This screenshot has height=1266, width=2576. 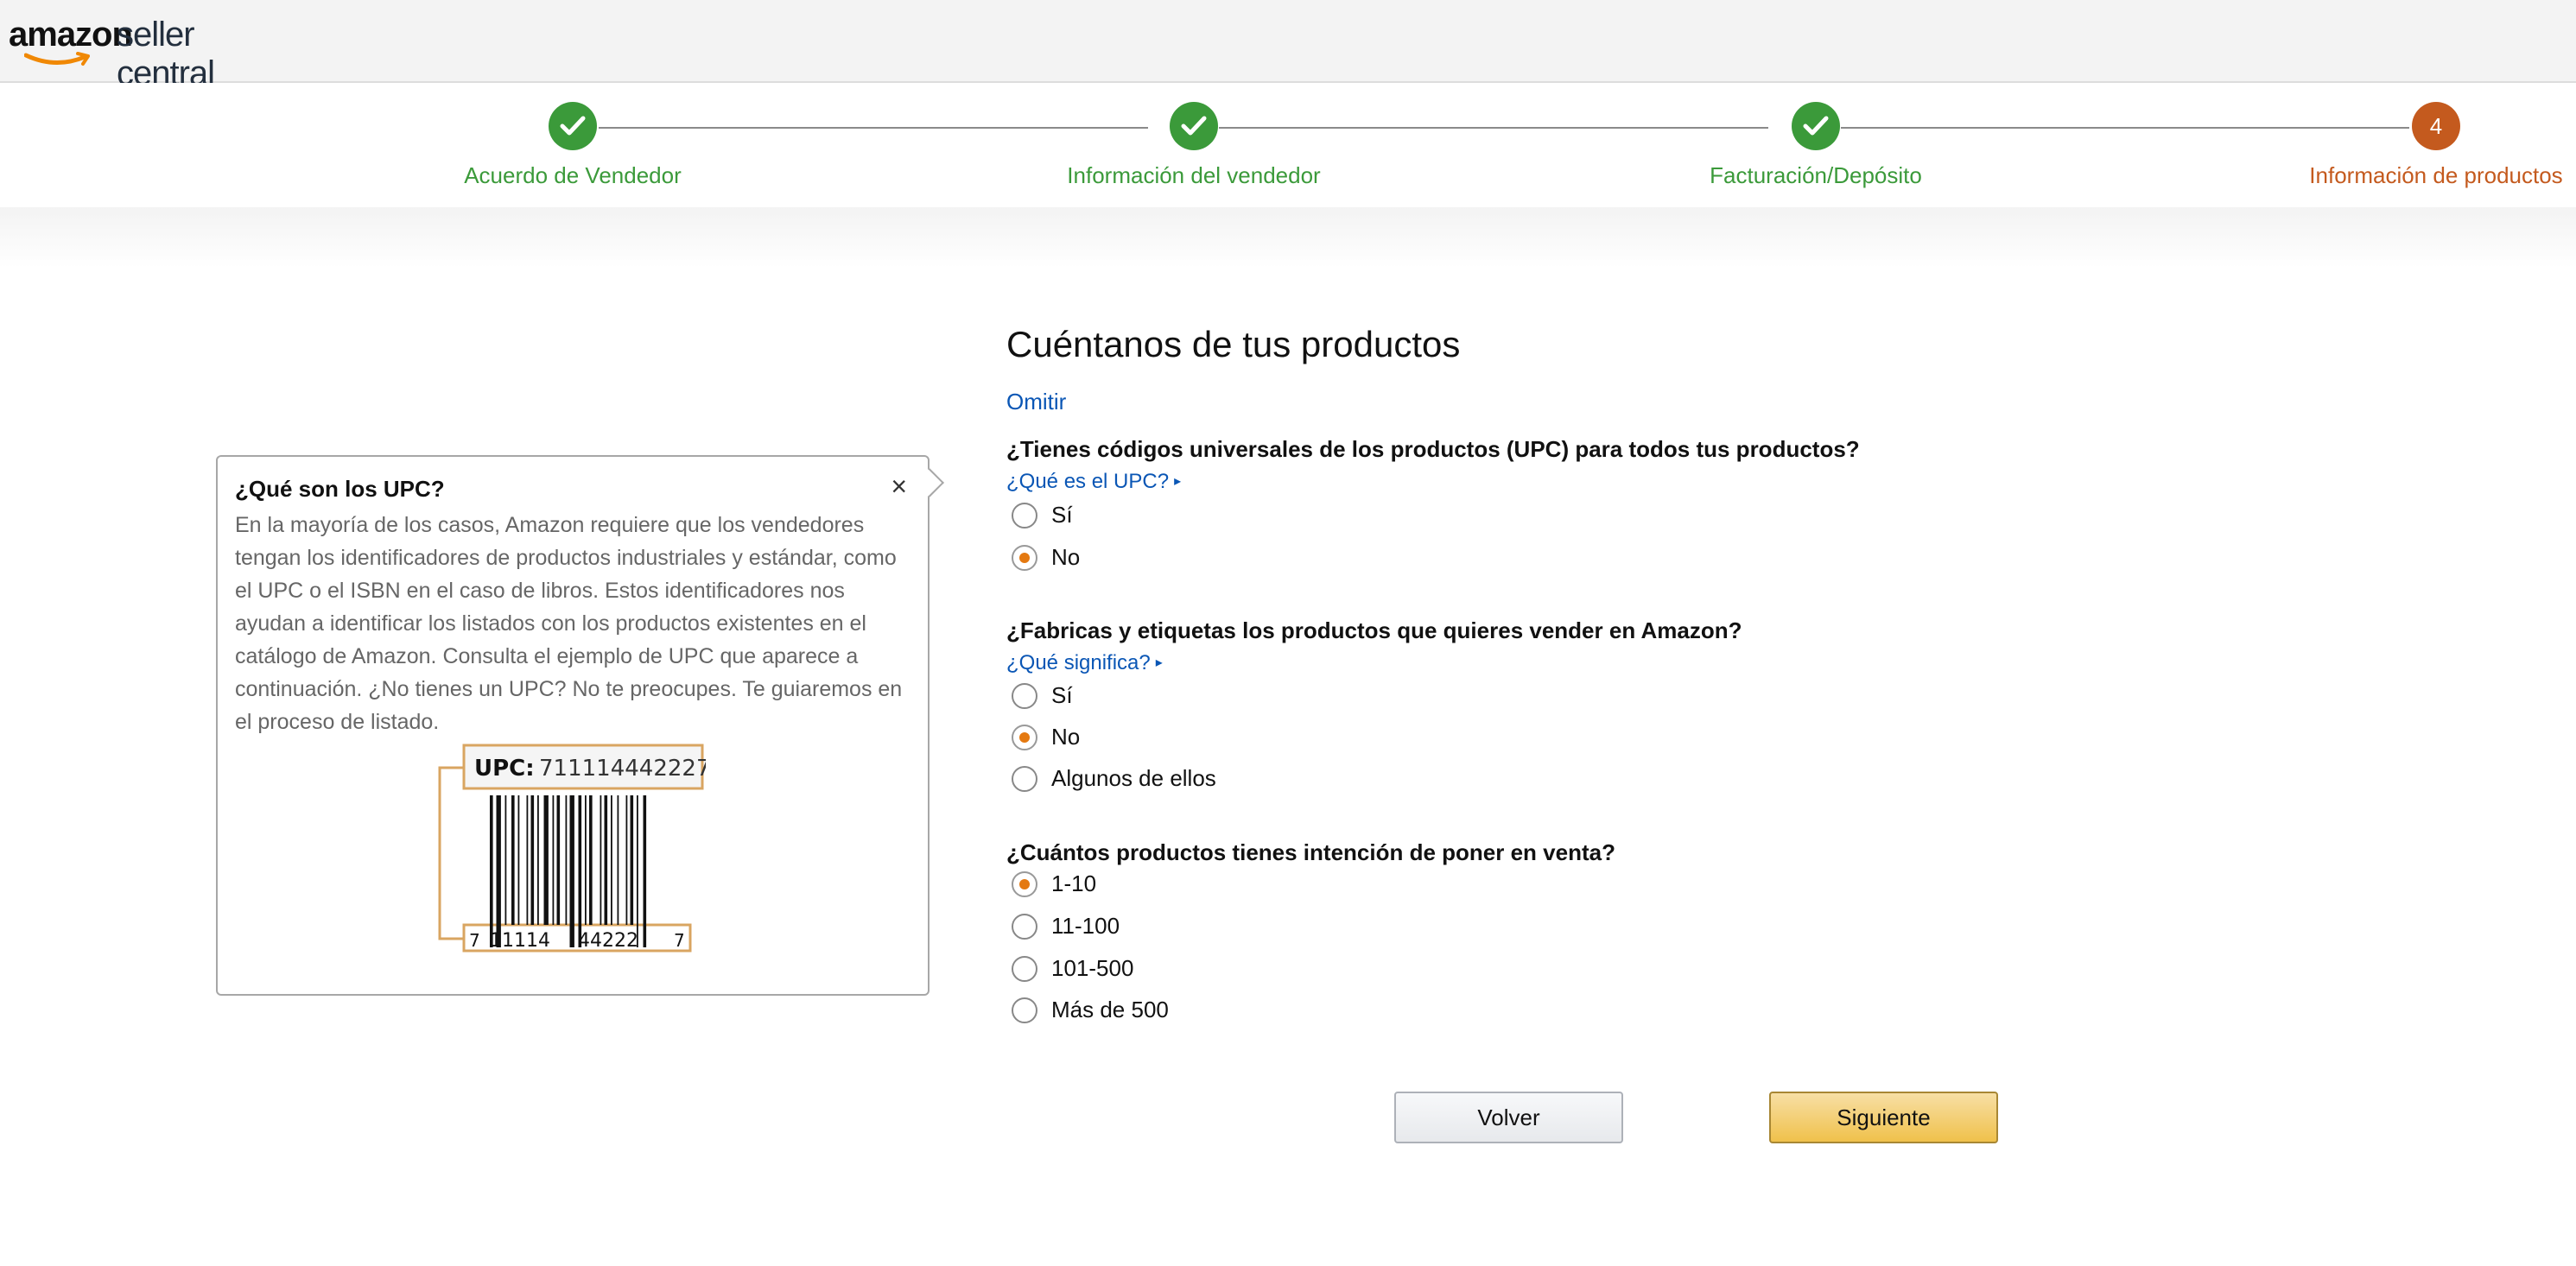 I want to click on upc-number-text: 711114442227, so click(x=622, y=769).